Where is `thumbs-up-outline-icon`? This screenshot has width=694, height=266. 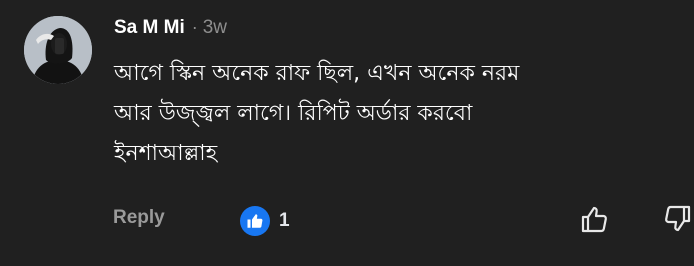 thumbs-up-outline-icon is located at coordinates (594, 219).